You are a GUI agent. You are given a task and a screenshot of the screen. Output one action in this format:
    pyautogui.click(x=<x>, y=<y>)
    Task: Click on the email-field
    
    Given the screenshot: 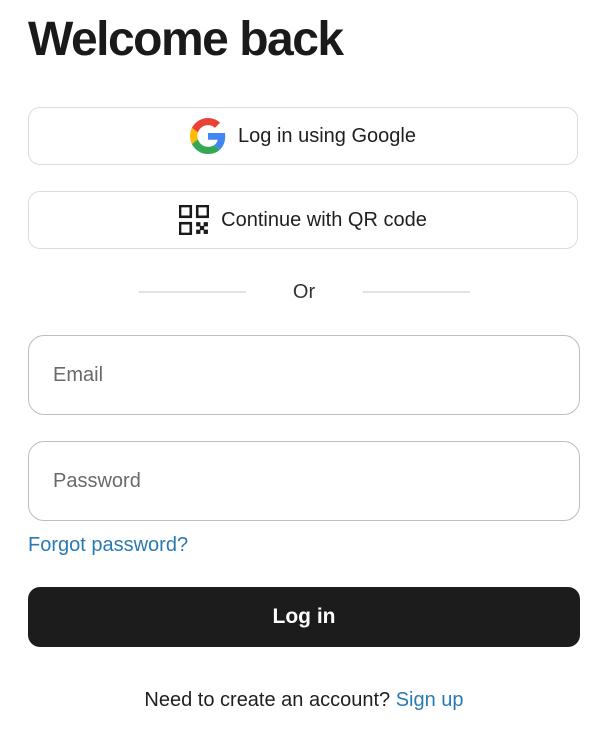 What is the action you would take?
    pyautogui.click(x=304, y=375)
    